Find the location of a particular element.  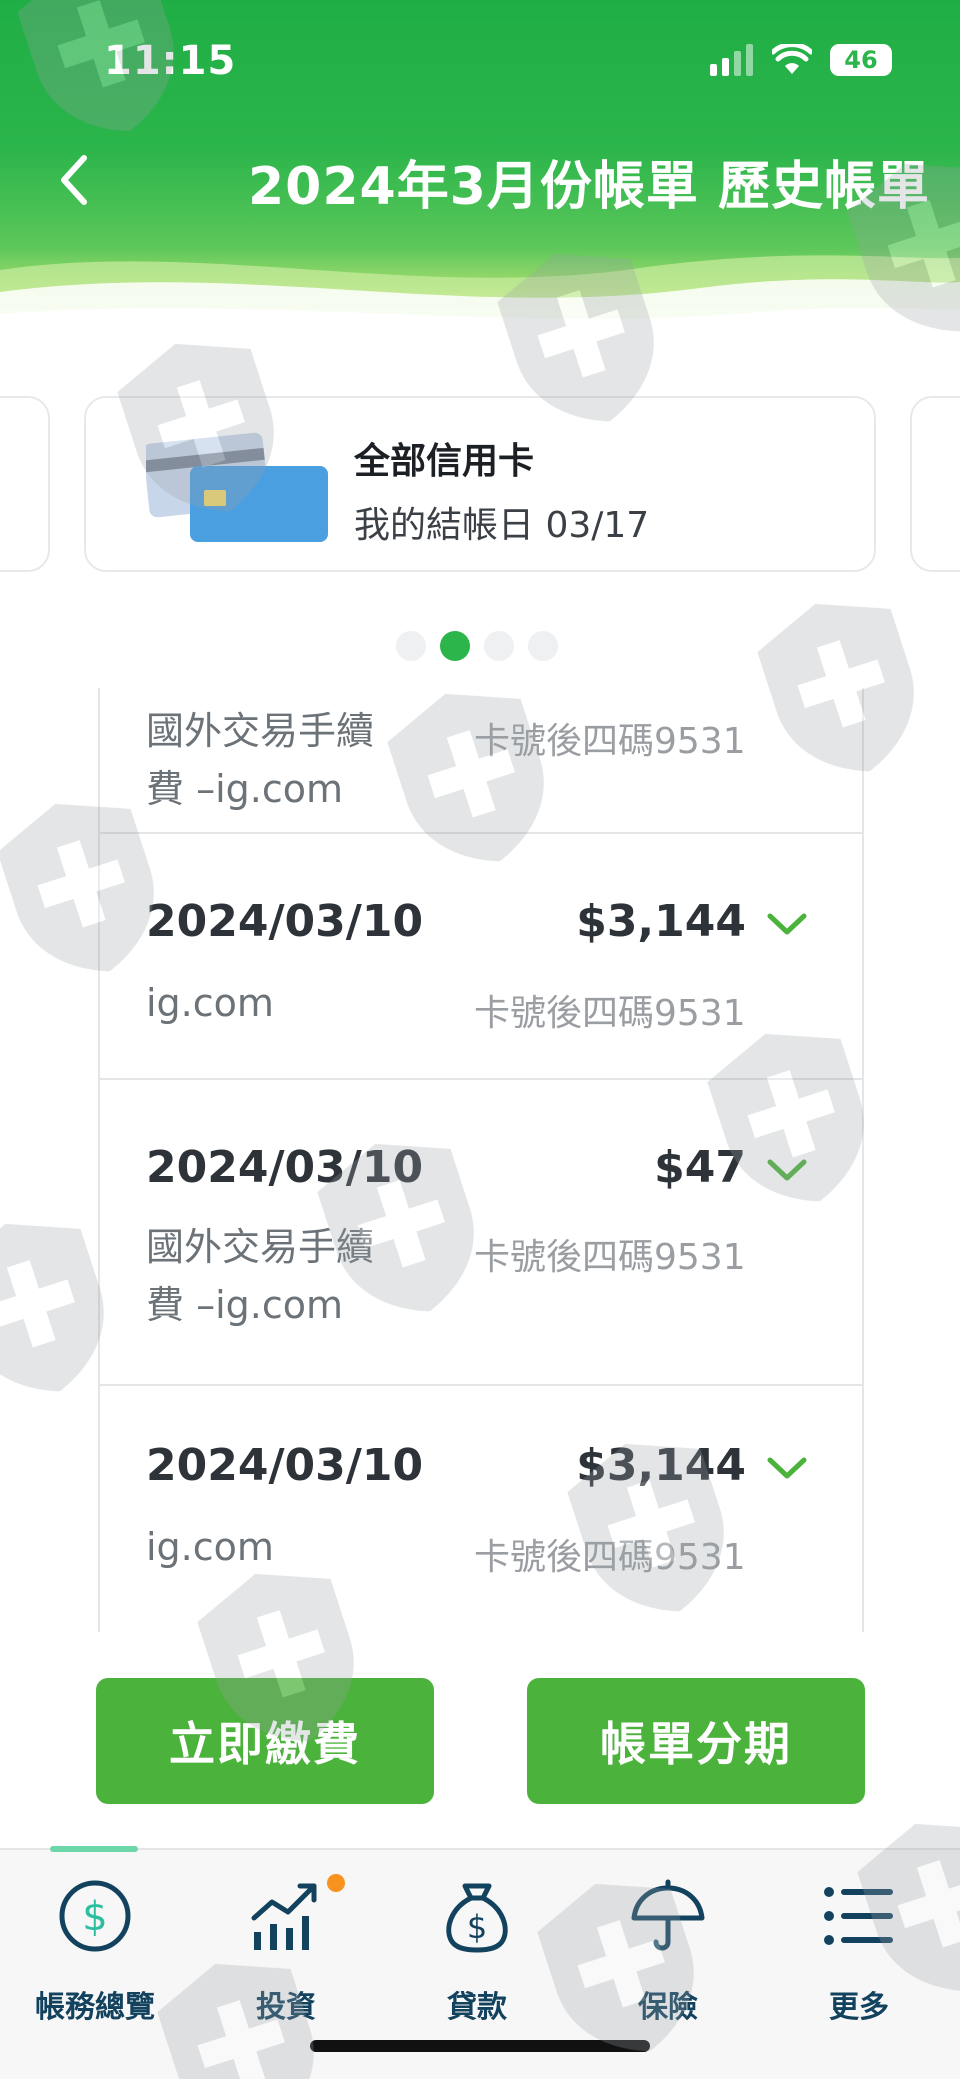

tab-label: 貸款 is located at coordinates (477, 2007).